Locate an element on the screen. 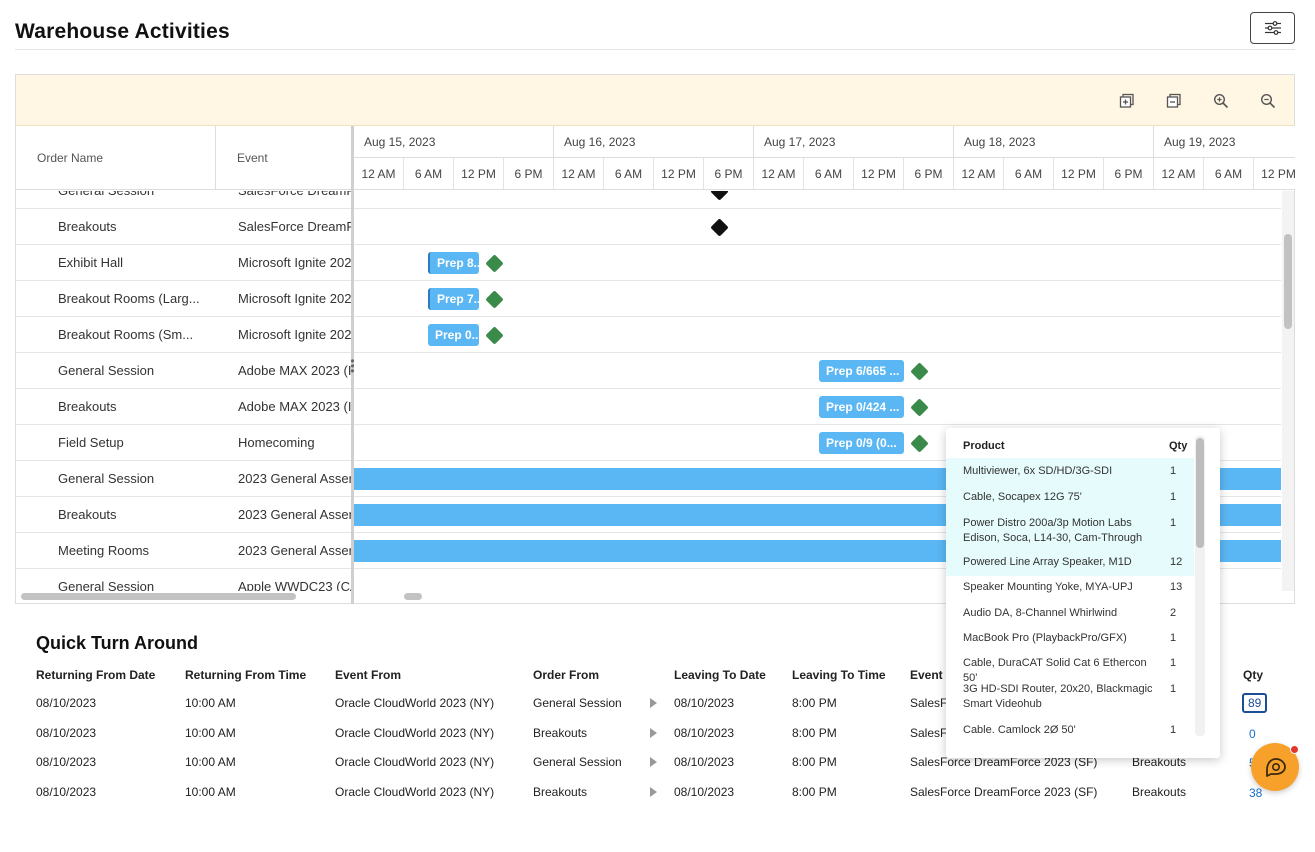 The width and height of the screenshot is (1315, 852). column-header: Order From is located at coordinates (566, 675).